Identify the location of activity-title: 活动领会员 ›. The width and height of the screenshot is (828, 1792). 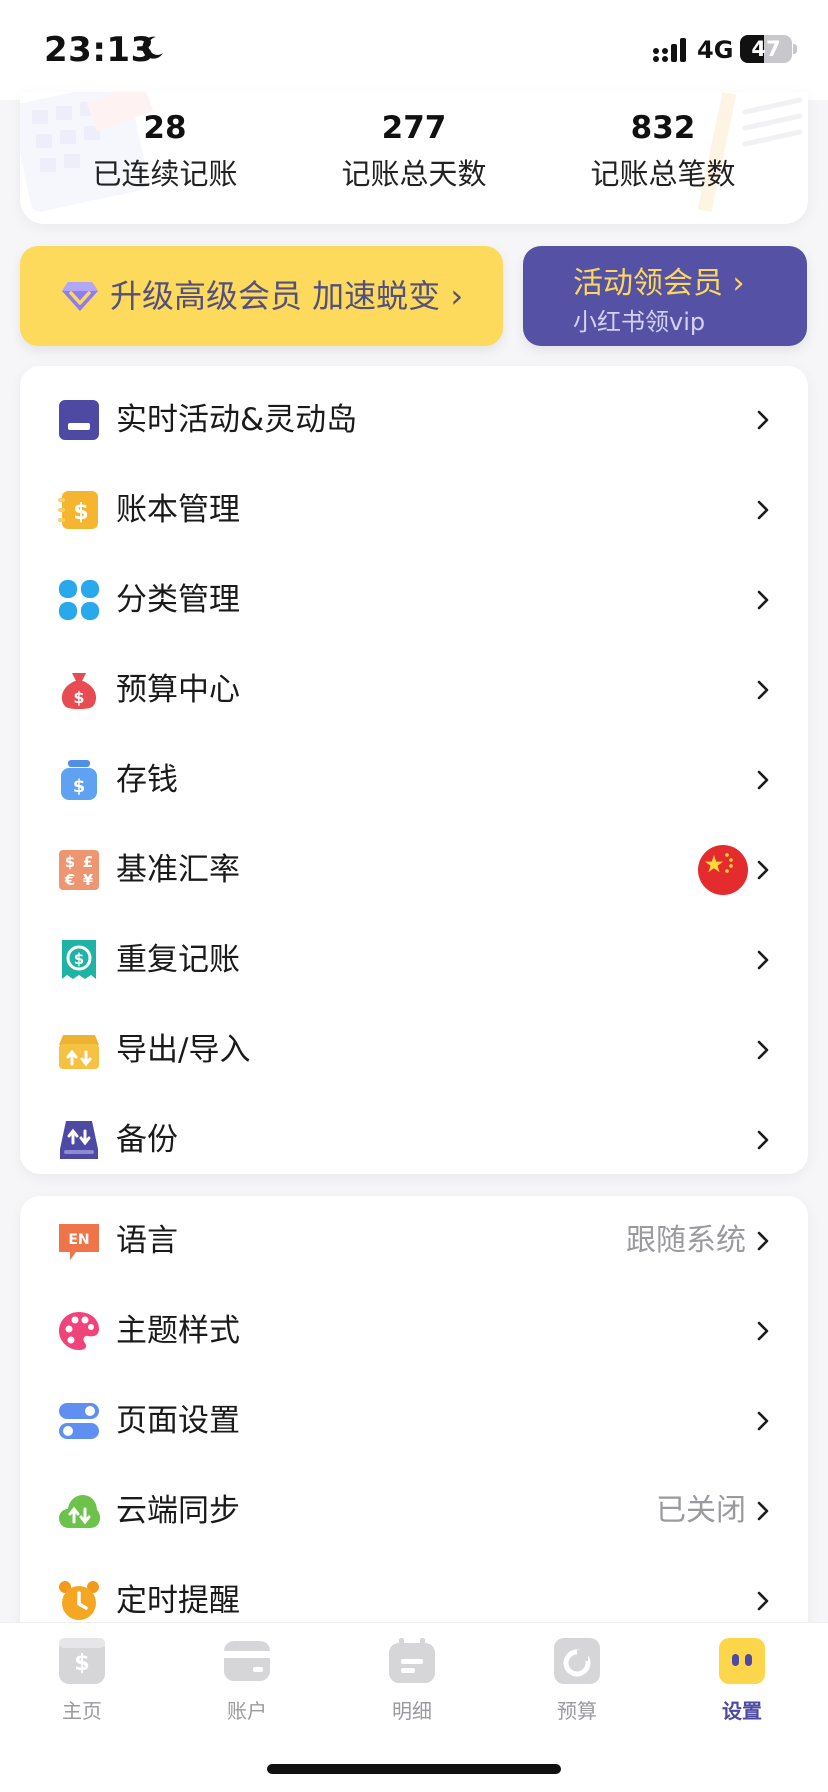
(659, 283).